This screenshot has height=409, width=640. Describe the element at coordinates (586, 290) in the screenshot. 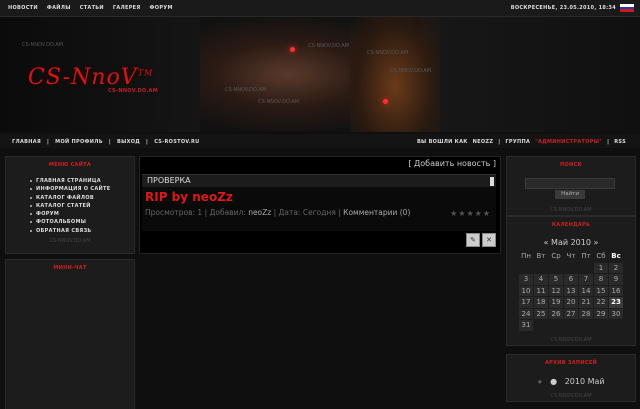

I see `calendar-day: 14` at that location.